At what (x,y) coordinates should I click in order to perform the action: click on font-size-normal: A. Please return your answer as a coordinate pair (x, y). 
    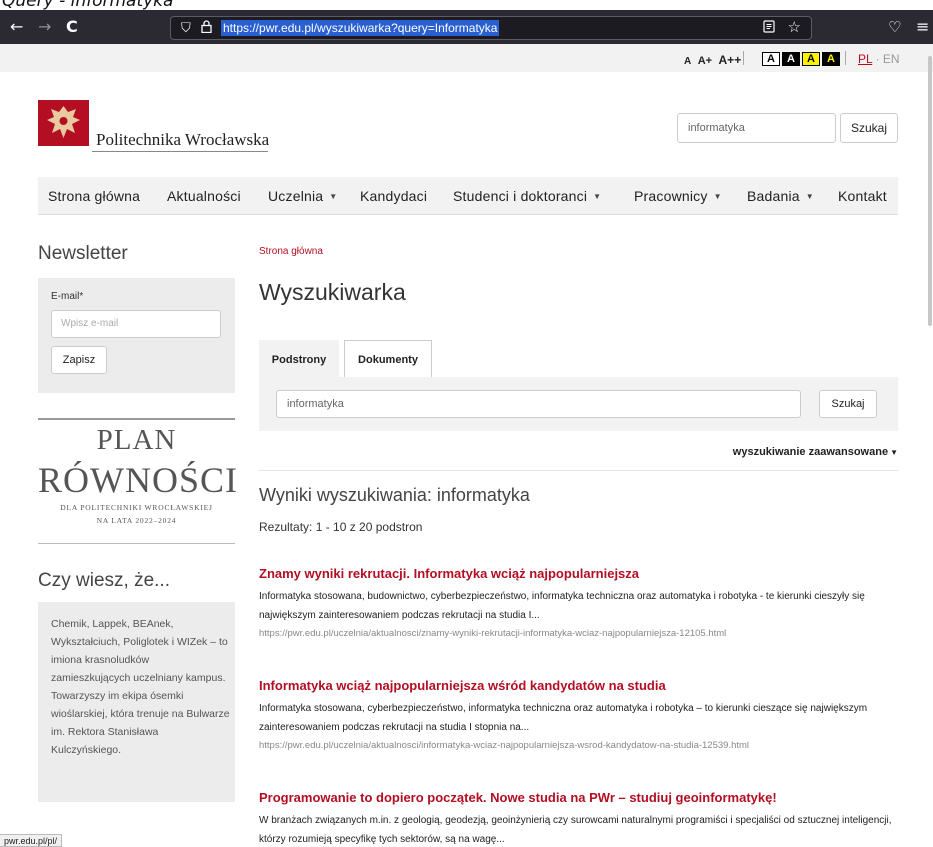
    Looking at the image, I should click on (687, 61).